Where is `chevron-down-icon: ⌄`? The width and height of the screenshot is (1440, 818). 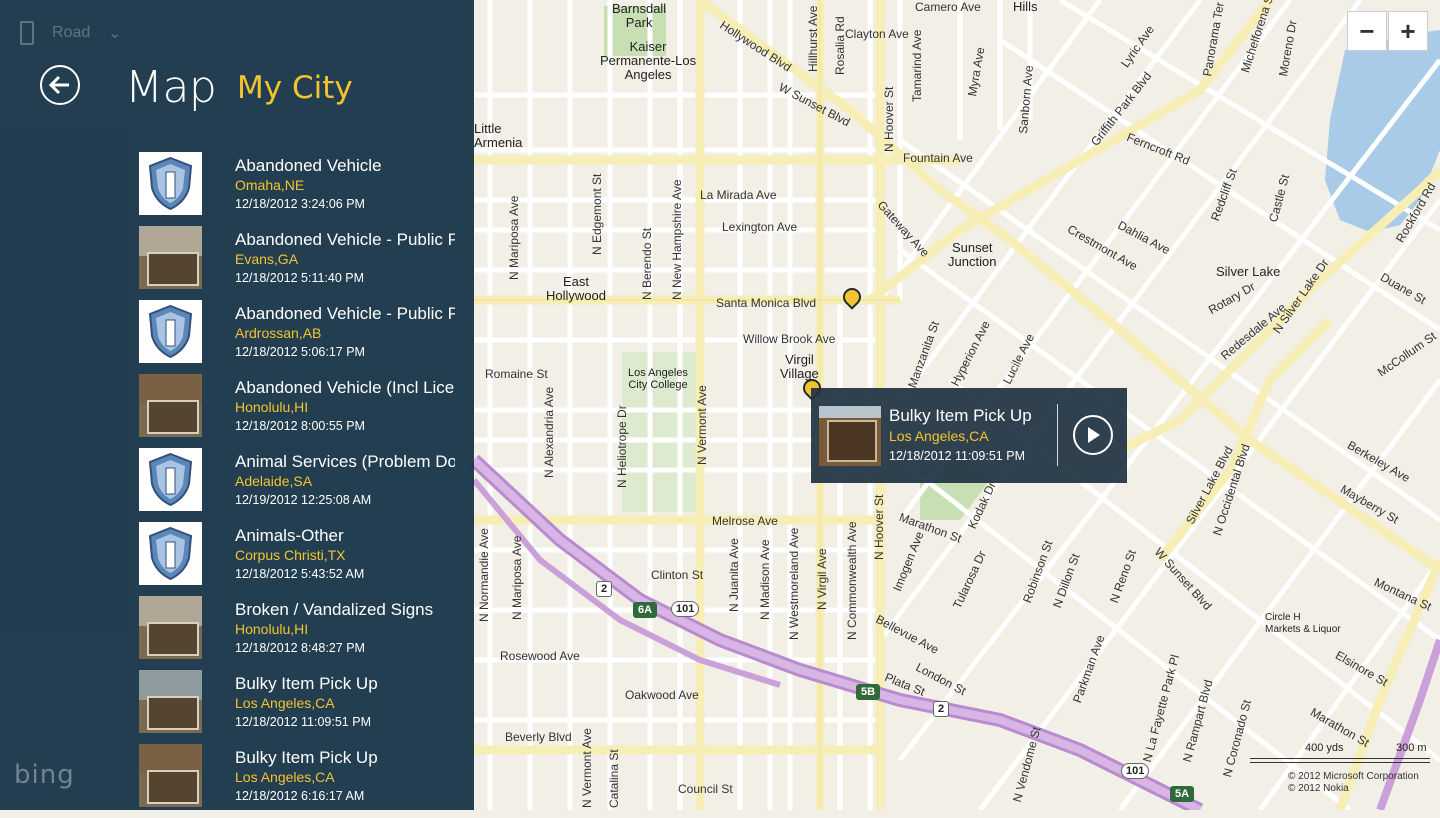
chevron-down-icon: ⌄ is located at coordinates (115, 33).